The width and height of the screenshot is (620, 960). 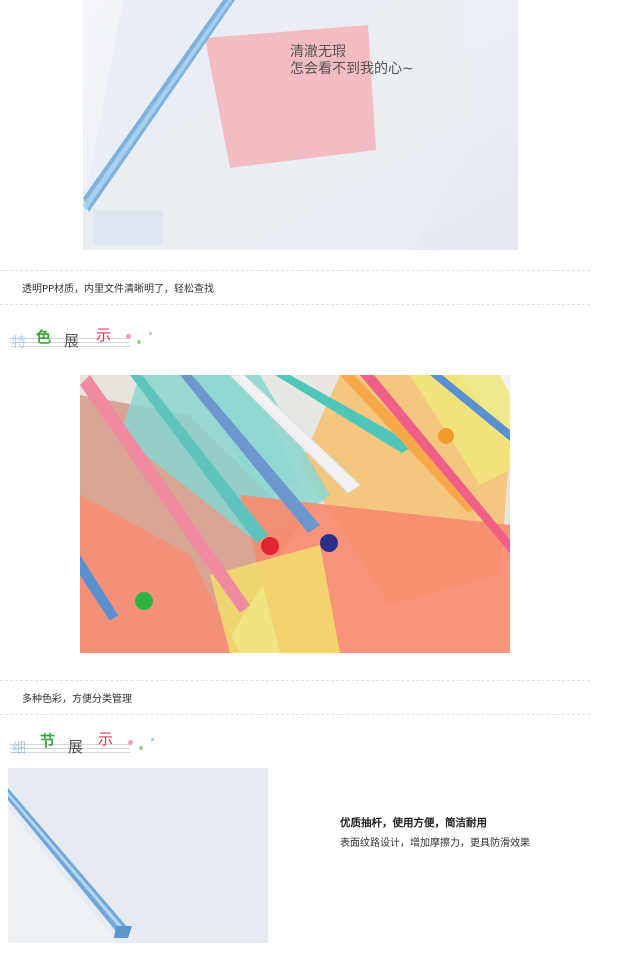 I want to click on detail-title: 优质抽杆，使用方便，简洁耐用, so click(x=413, y=823).